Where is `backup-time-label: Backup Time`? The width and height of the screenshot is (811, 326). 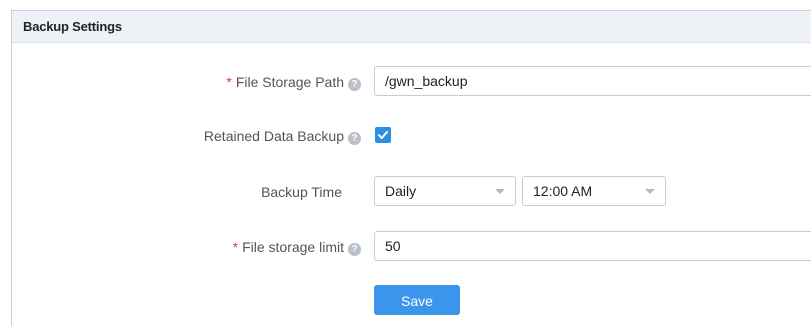
backup-time-label: Backup Time is located at coordinates (301, 192).